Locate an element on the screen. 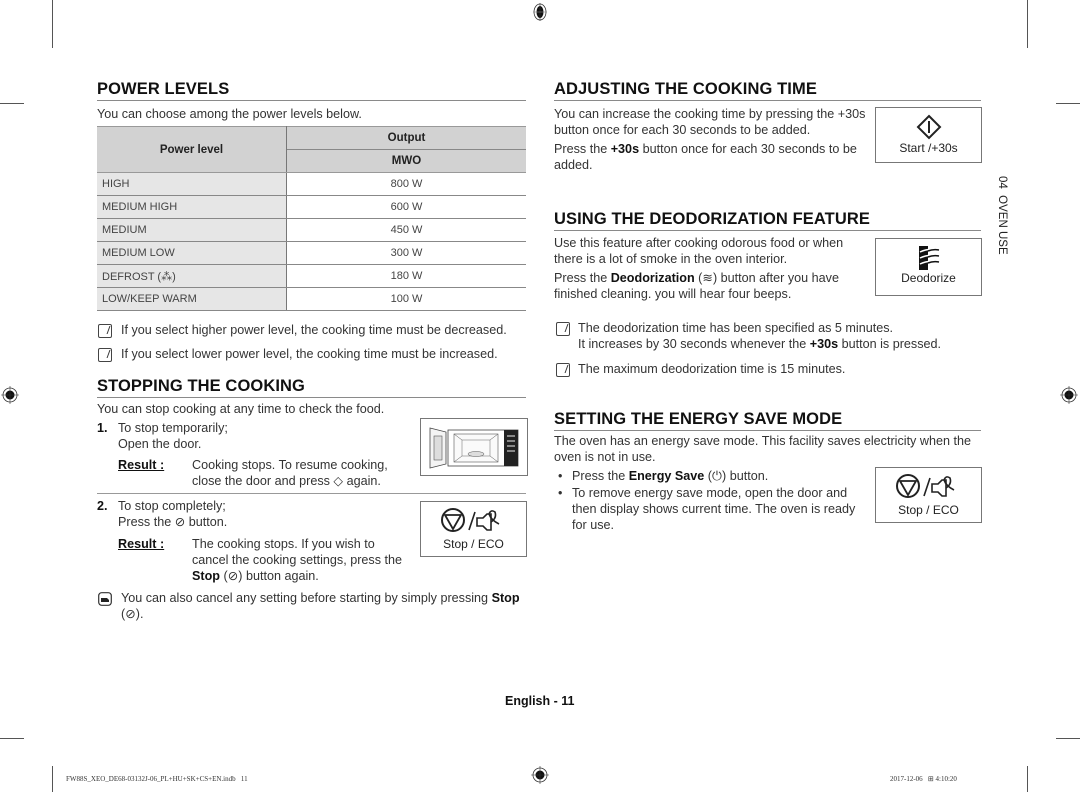 This screenshot has height=792, width=1080. start-30s-button-illustration: Start /+30s is located at coordinates (928, 135).